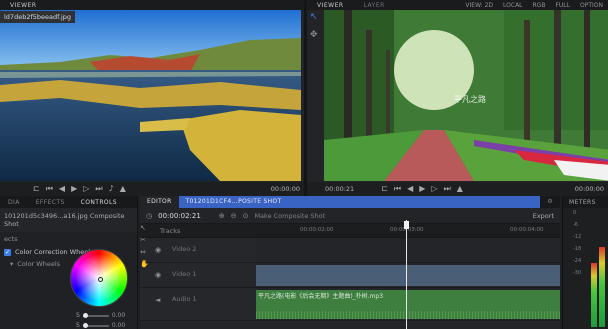  What do you see at coordinates (149, 215) in the screenshot?
I see `clock-icon: ◷` at bounding box center [149, 215].